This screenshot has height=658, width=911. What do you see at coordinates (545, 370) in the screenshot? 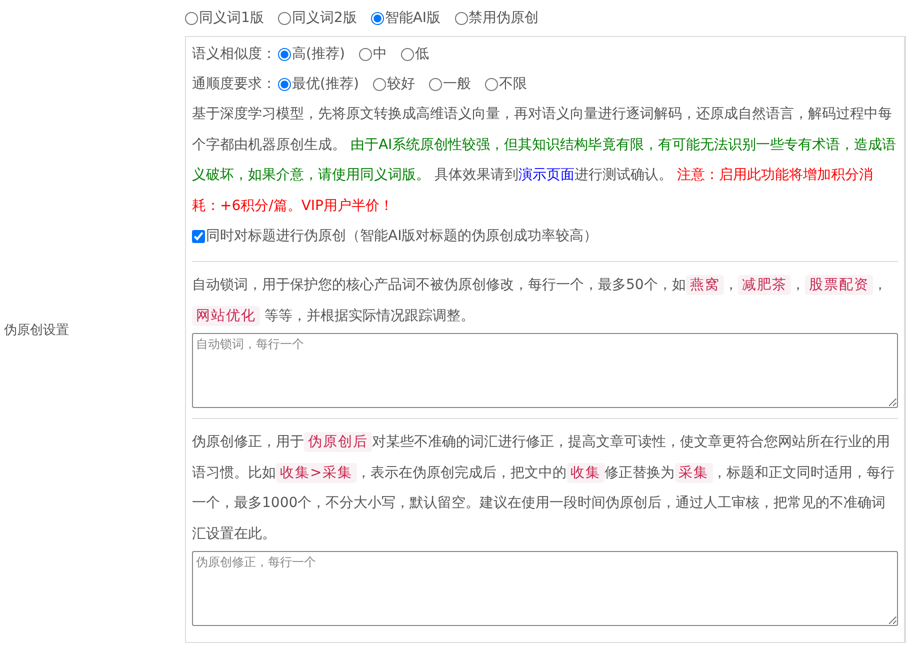
I see `lock-words-field: 自动锁词，每行一个` at bounding box center [545, 370].